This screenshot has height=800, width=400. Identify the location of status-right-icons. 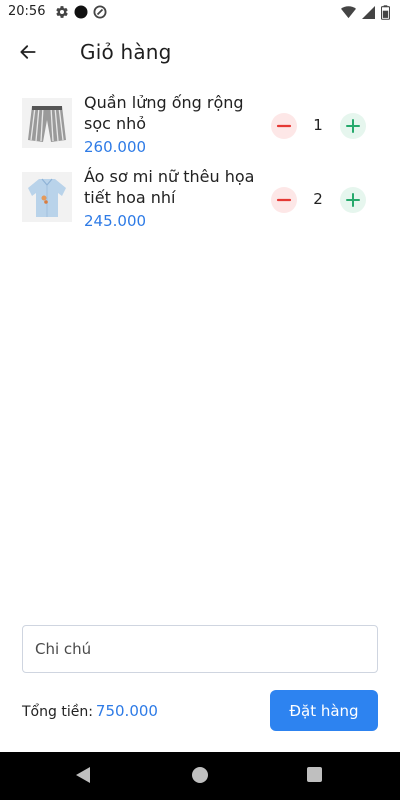
(365, 12).